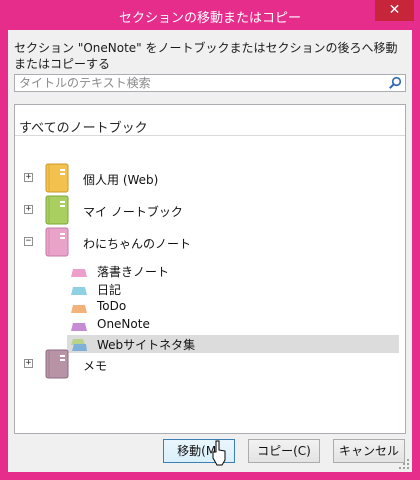 This screenshot has width=420, height=480. What do you see at coordinates (83, 128) in the screenshot?
I see `tree-header: すべてのノートブック` at bounding box center [83, 128].